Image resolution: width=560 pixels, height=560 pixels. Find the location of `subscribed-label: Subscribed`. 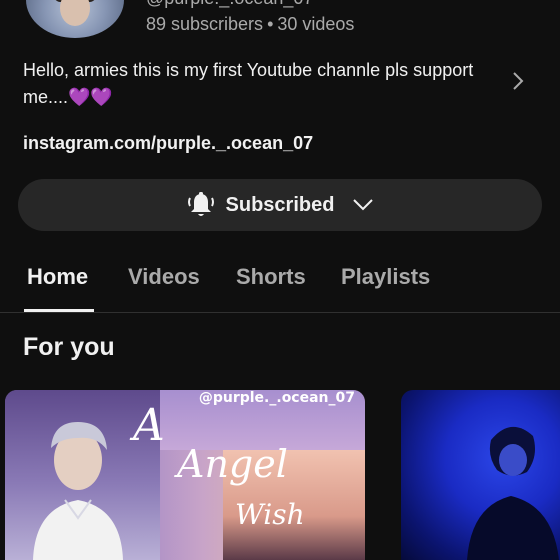

subscribed-label: Subscribed is located at coordinates (280, 204).